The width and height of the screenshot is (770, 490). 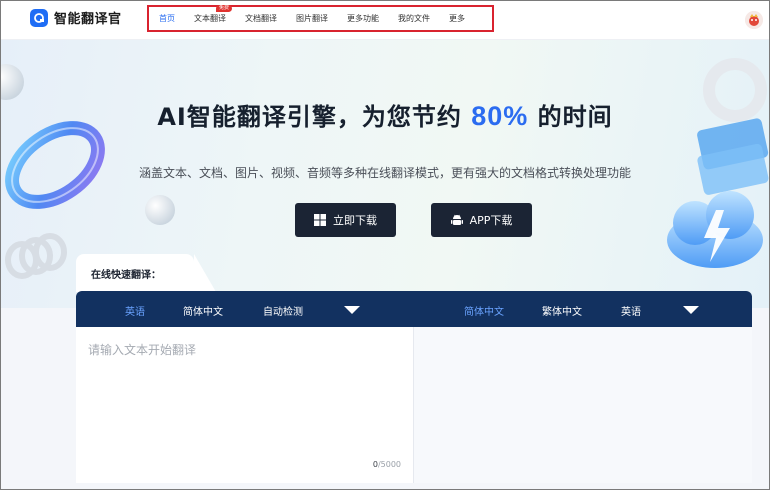 I want to click on app-download-button-label: APP下载, so click(x=491, y=220).